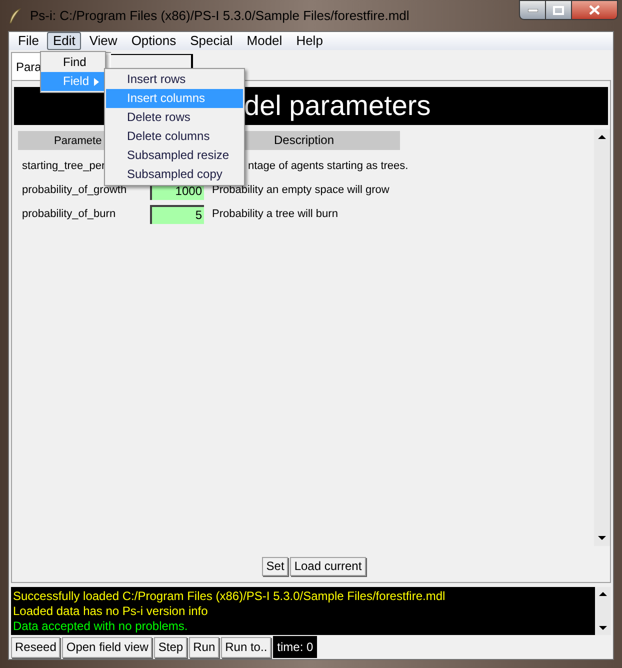 This screenshot has height=668, width=622. What do you see at coordinates (304, 140) in the screenshot?
I see `column-header: Description` at bounding box center [304, 140].